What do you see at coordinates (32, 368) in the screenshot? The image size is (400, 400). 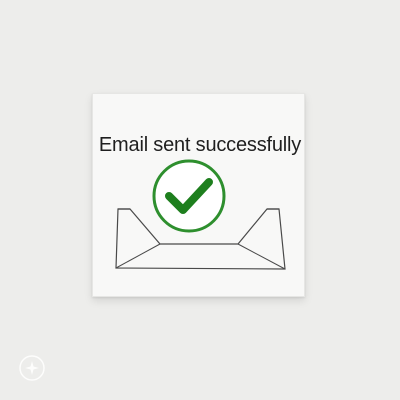 I see `sparkle-icon` at bounding box center [32, 368].